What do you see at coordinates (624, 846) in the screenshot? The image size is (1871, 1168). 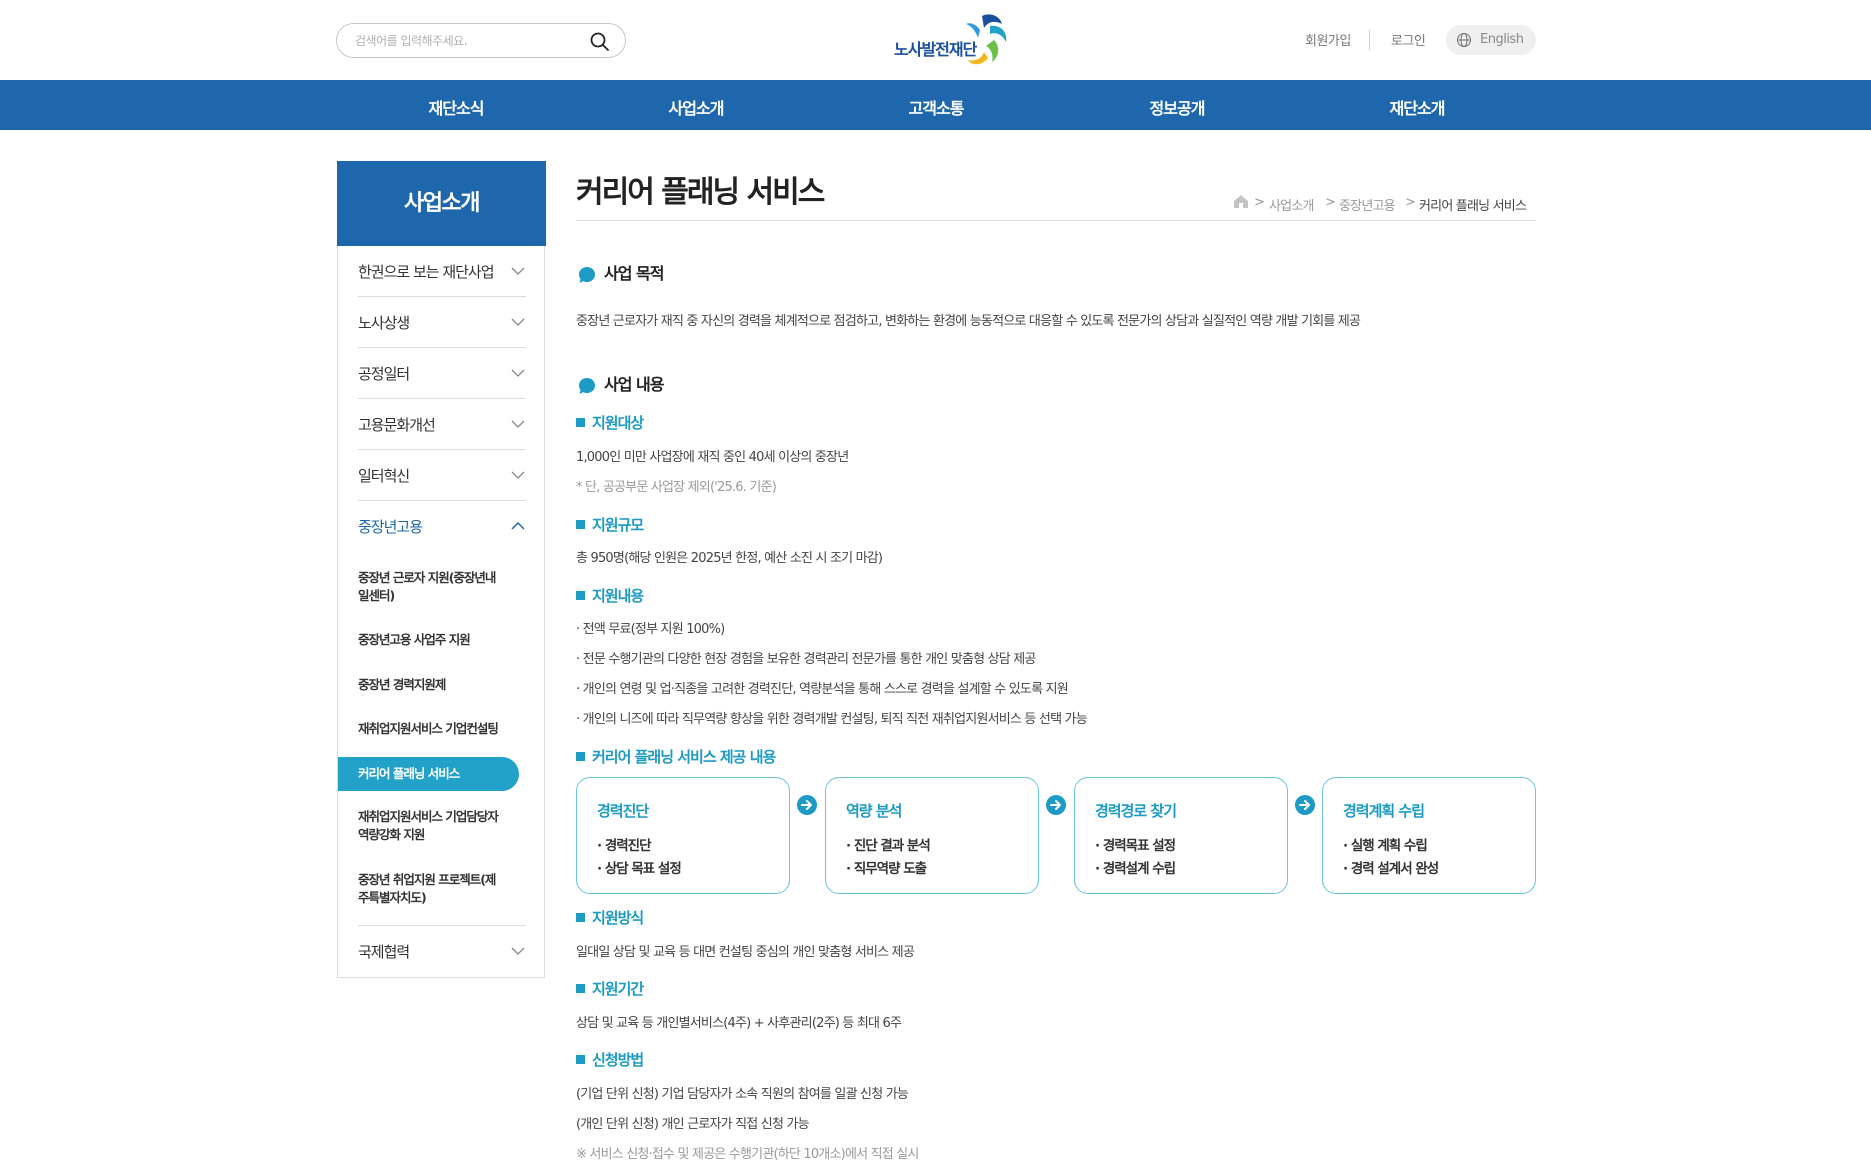 I see `step-item: · 경력진단` at bounding box center [624, 846].